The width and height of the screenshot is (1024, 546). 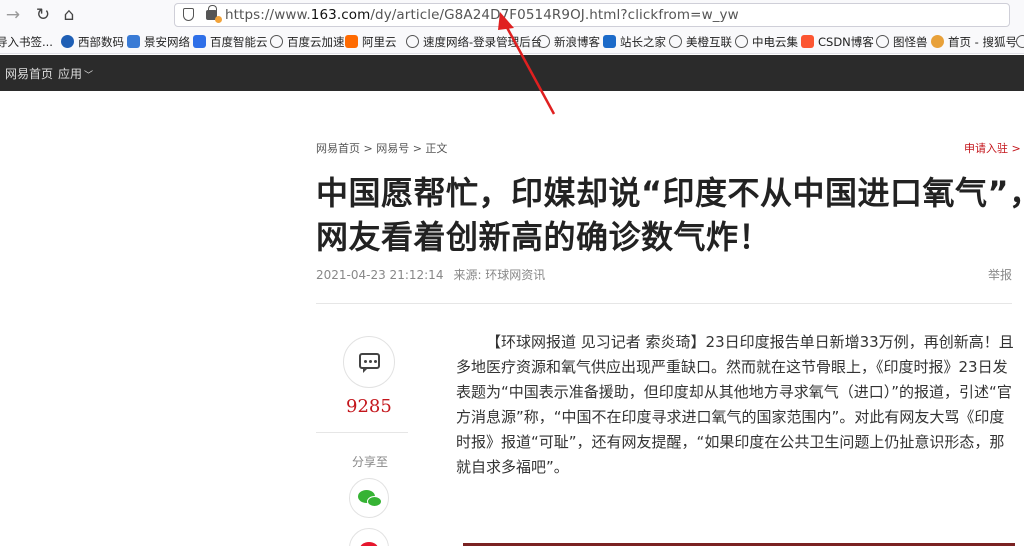 What do you see at coordinates (506, 21) in the screenshot?
I see `arrow-head` at bounding box center [506, 21].